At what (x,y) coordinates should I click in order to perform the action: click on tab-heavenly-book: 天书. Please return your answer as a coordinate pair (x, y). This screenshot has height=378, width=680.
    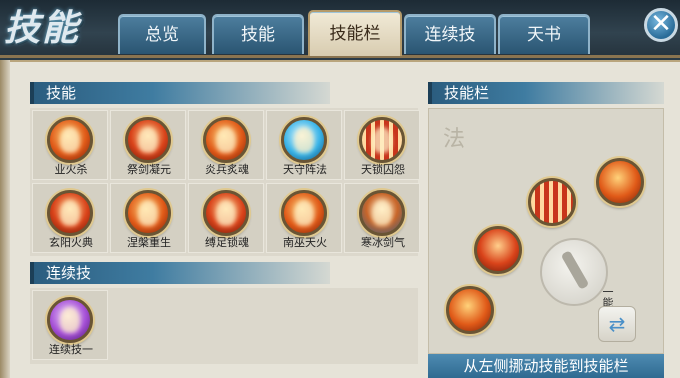
    Looking at the image, I should click on (544, 34).